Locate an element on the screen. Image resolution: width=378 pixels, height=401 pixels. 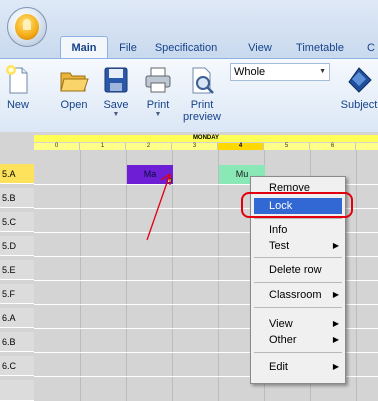
menu-item-label: Delete row is located at coordinates (295, 270).